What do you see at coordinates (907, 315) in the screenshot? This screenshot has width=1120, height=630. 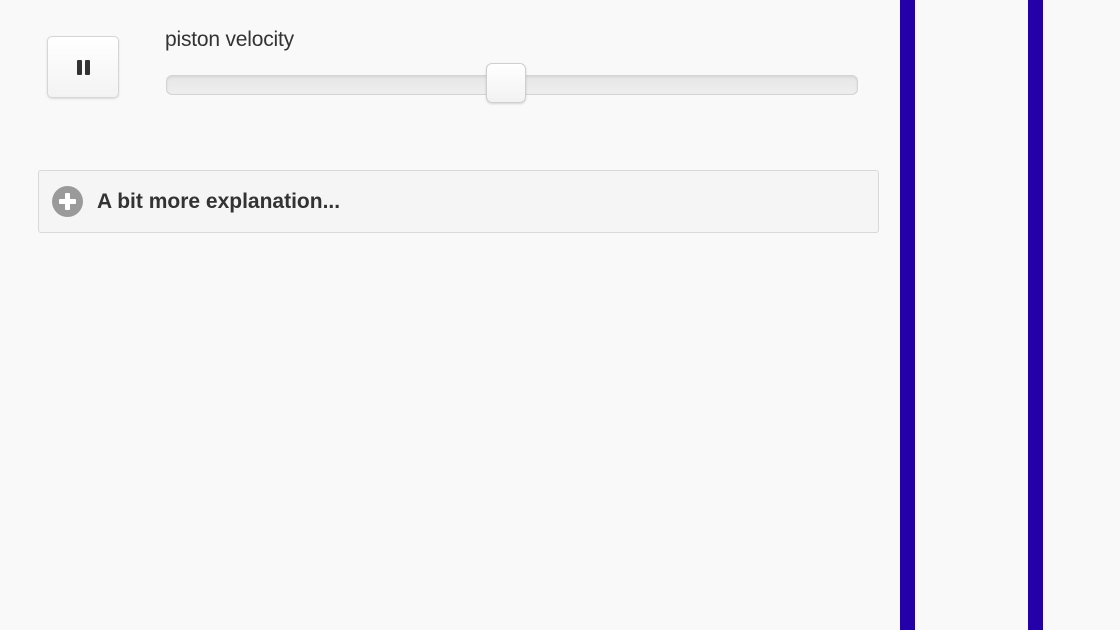 I see `piston-wall-left` at bounding box center [907, 315].